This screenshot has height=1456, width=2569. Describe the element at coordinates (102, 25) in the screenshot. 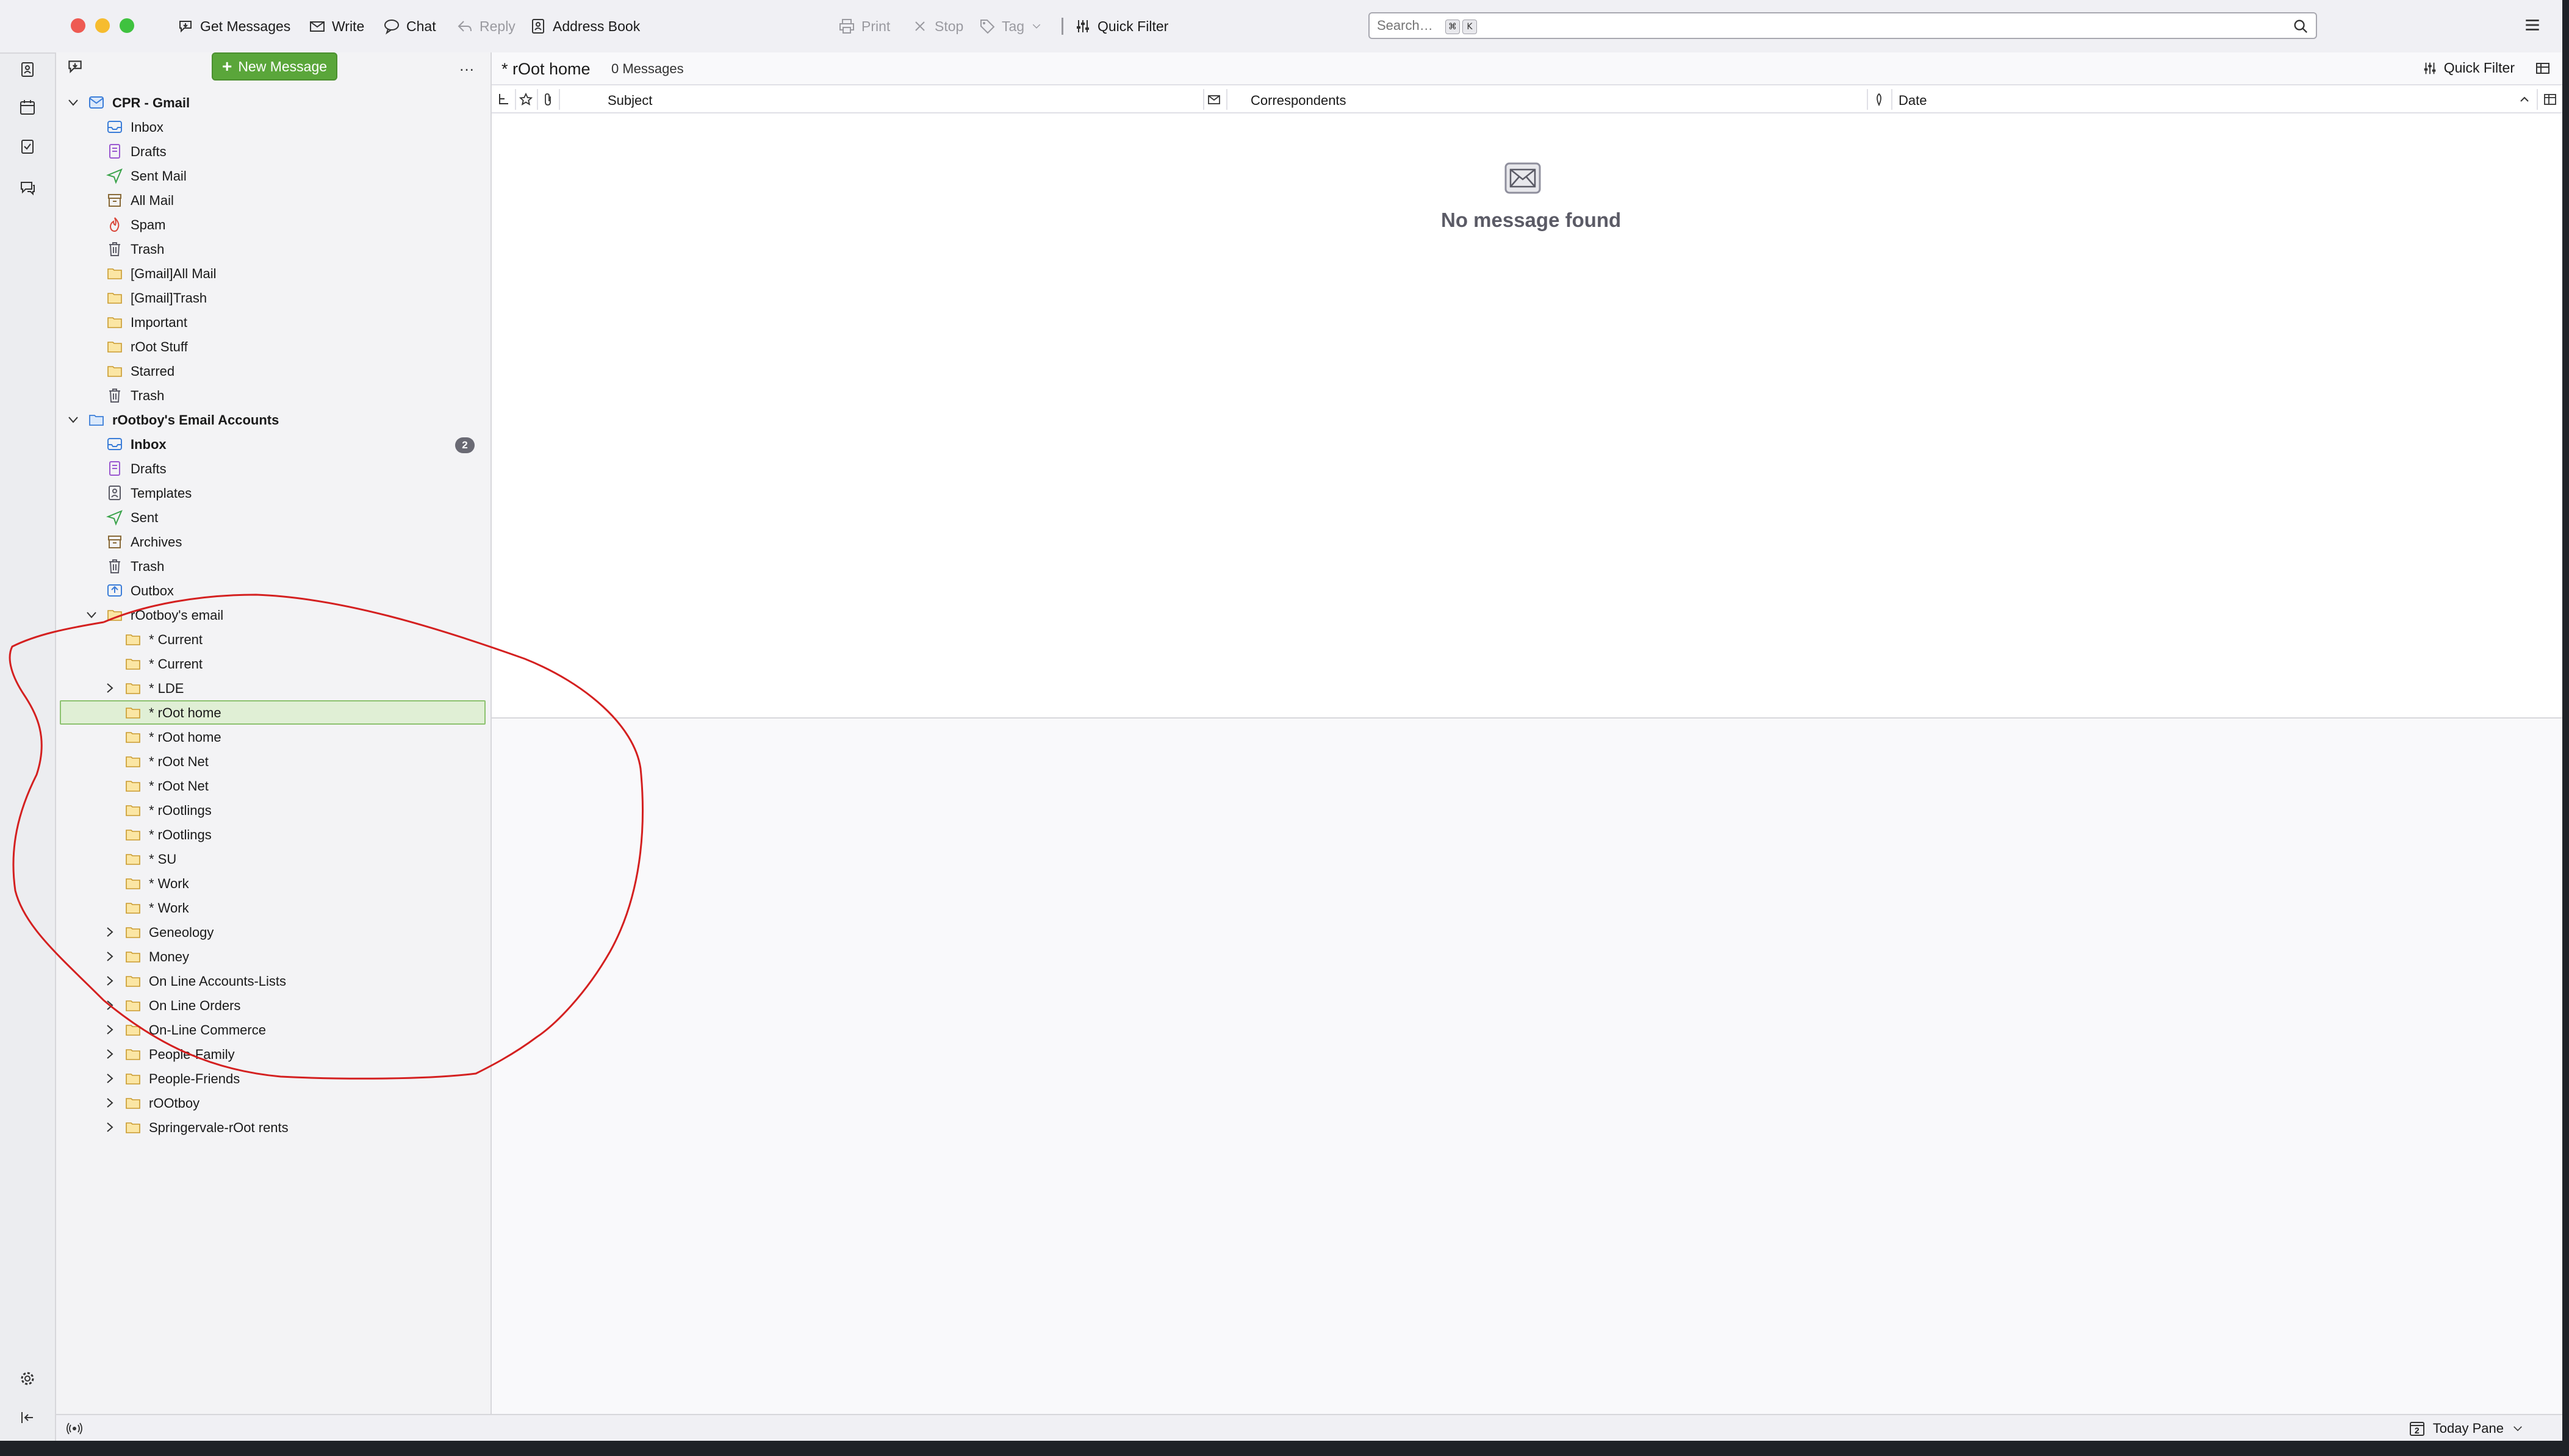

I see `minimize-window-button` at that location.